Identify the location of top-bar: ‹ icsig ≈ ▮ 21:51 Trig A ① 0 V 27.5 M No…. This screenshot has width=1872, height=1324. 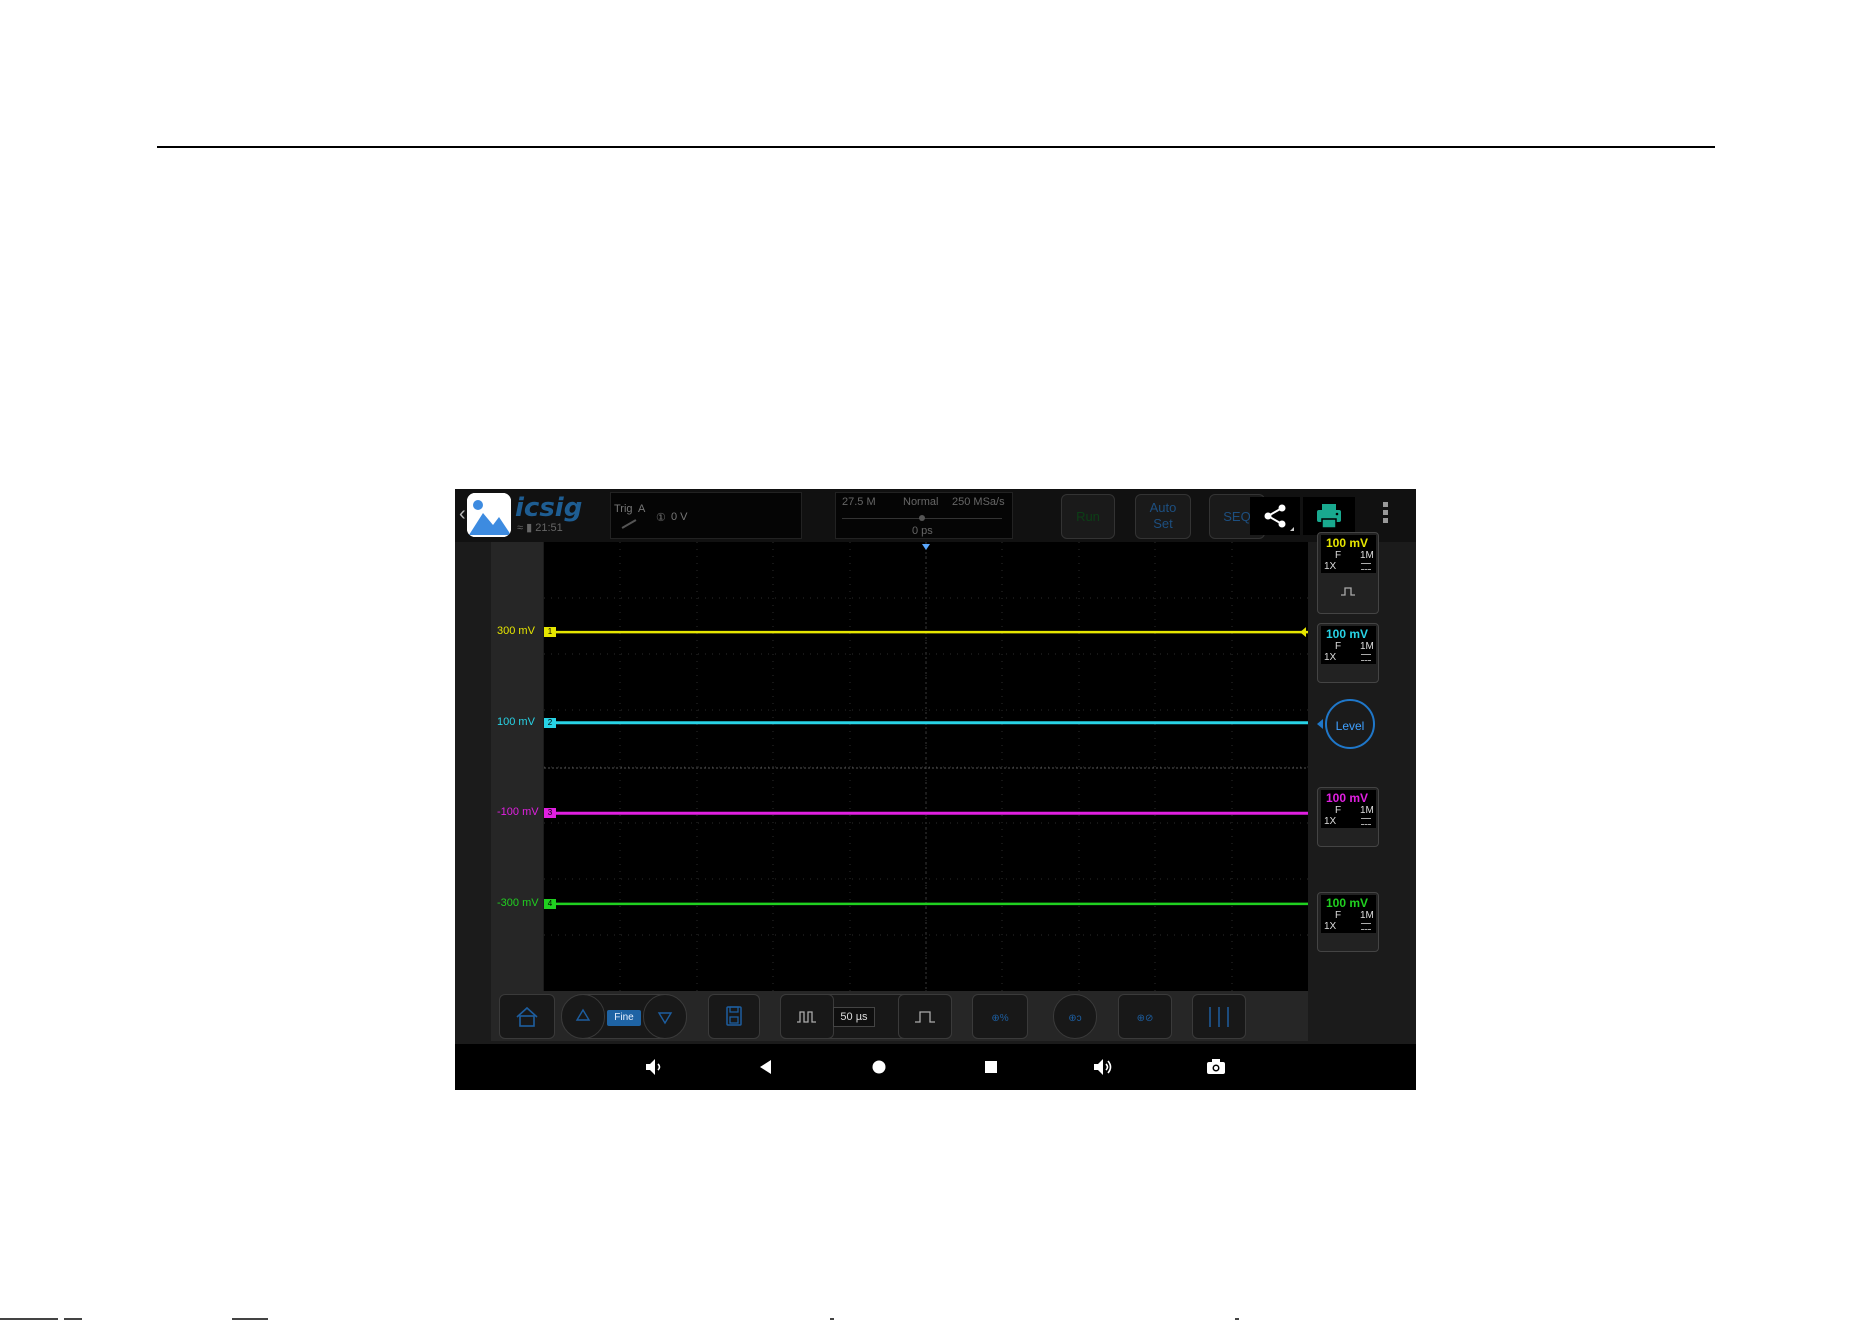
(935, 515).